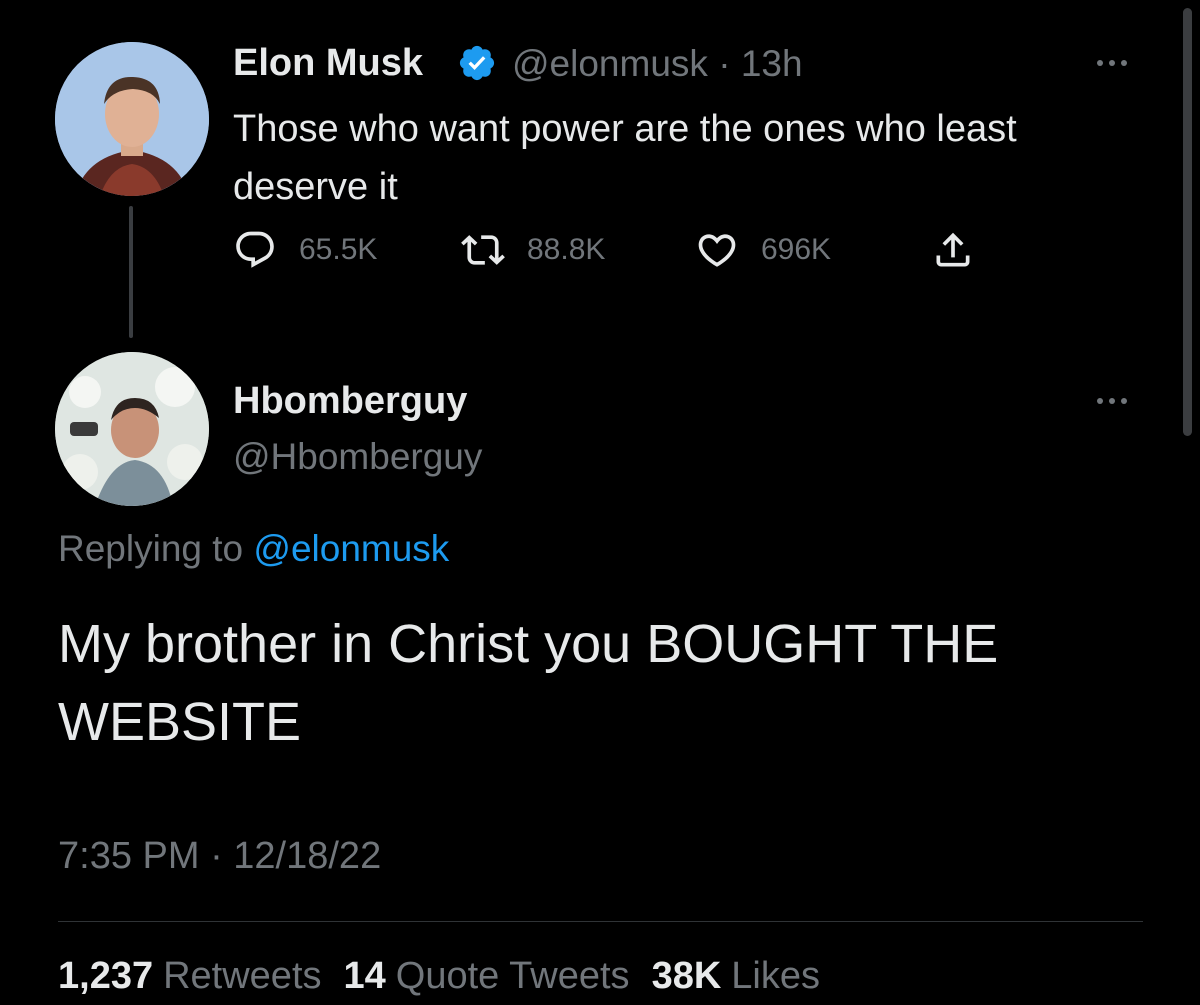 Image resolution: width=1200 pixels, height=1005 pixels. What do you see at coordinates (717, 250) in the screenshot?
I see `like-icon` at bounding box center [717, 250].